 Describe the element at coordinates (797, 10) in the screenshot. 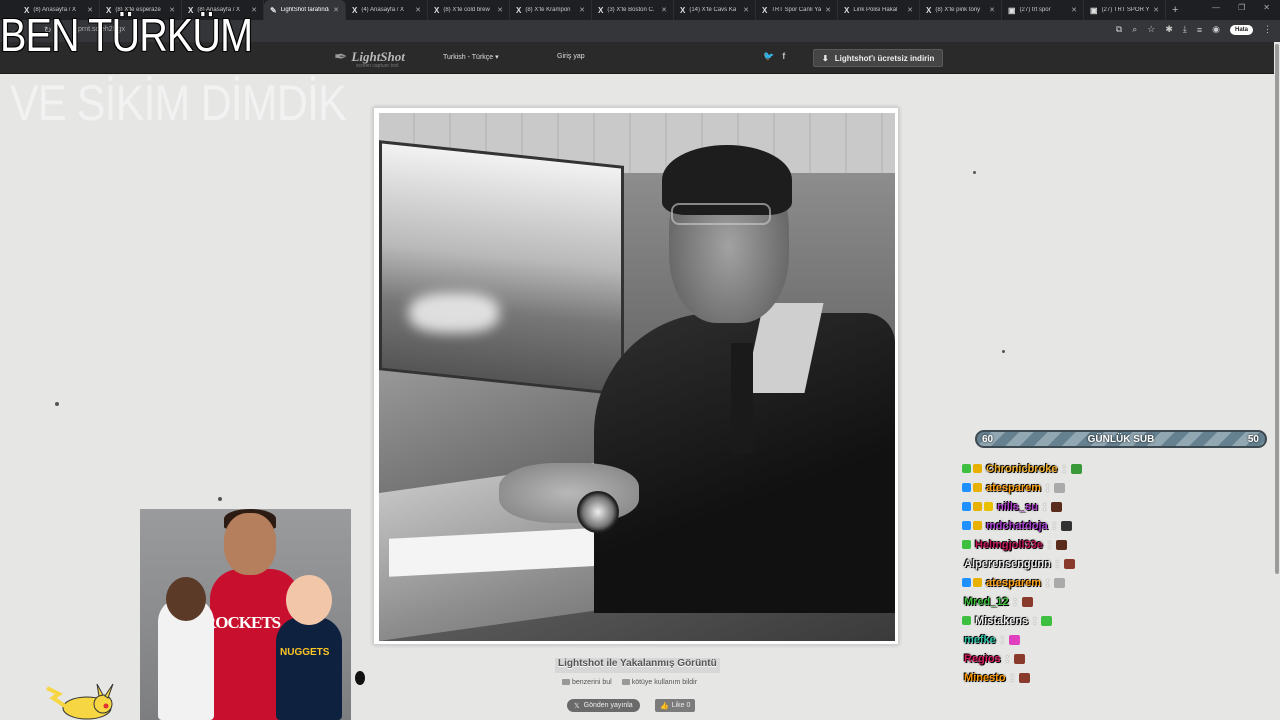

I see `browser-tab: X TRT Spor Canlı Ya ✕` at that location.